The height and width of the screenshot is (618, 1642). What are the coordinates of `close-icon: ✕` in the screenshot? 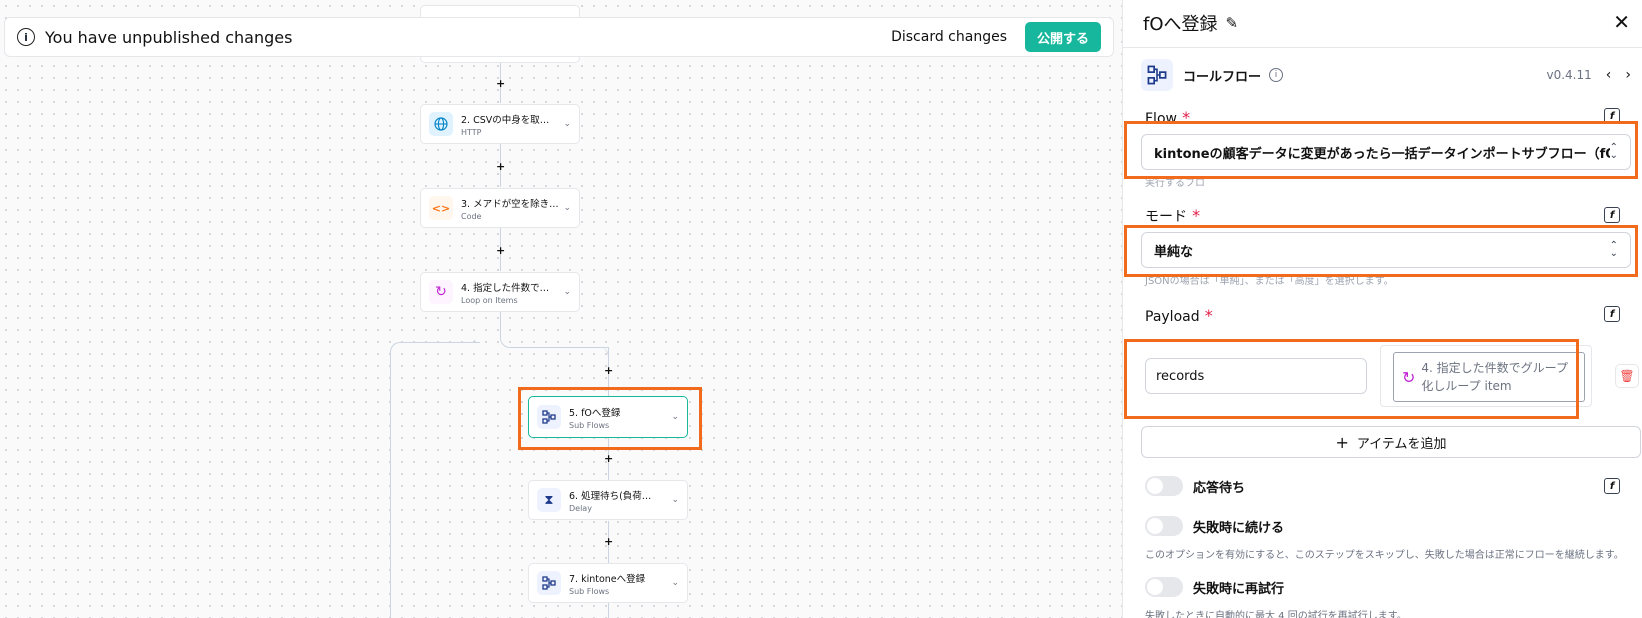 It's located at (1621, 22).